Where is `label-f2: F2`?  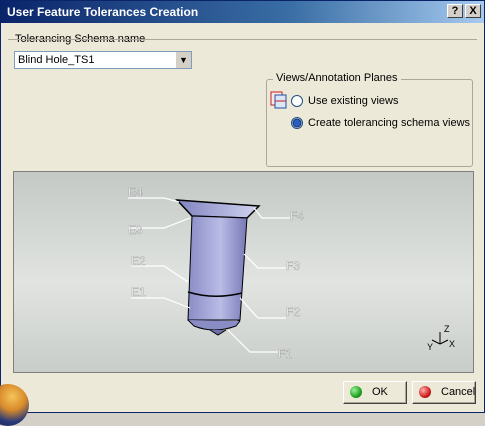
label-f2: F2 is located at coordinates (293, 312).